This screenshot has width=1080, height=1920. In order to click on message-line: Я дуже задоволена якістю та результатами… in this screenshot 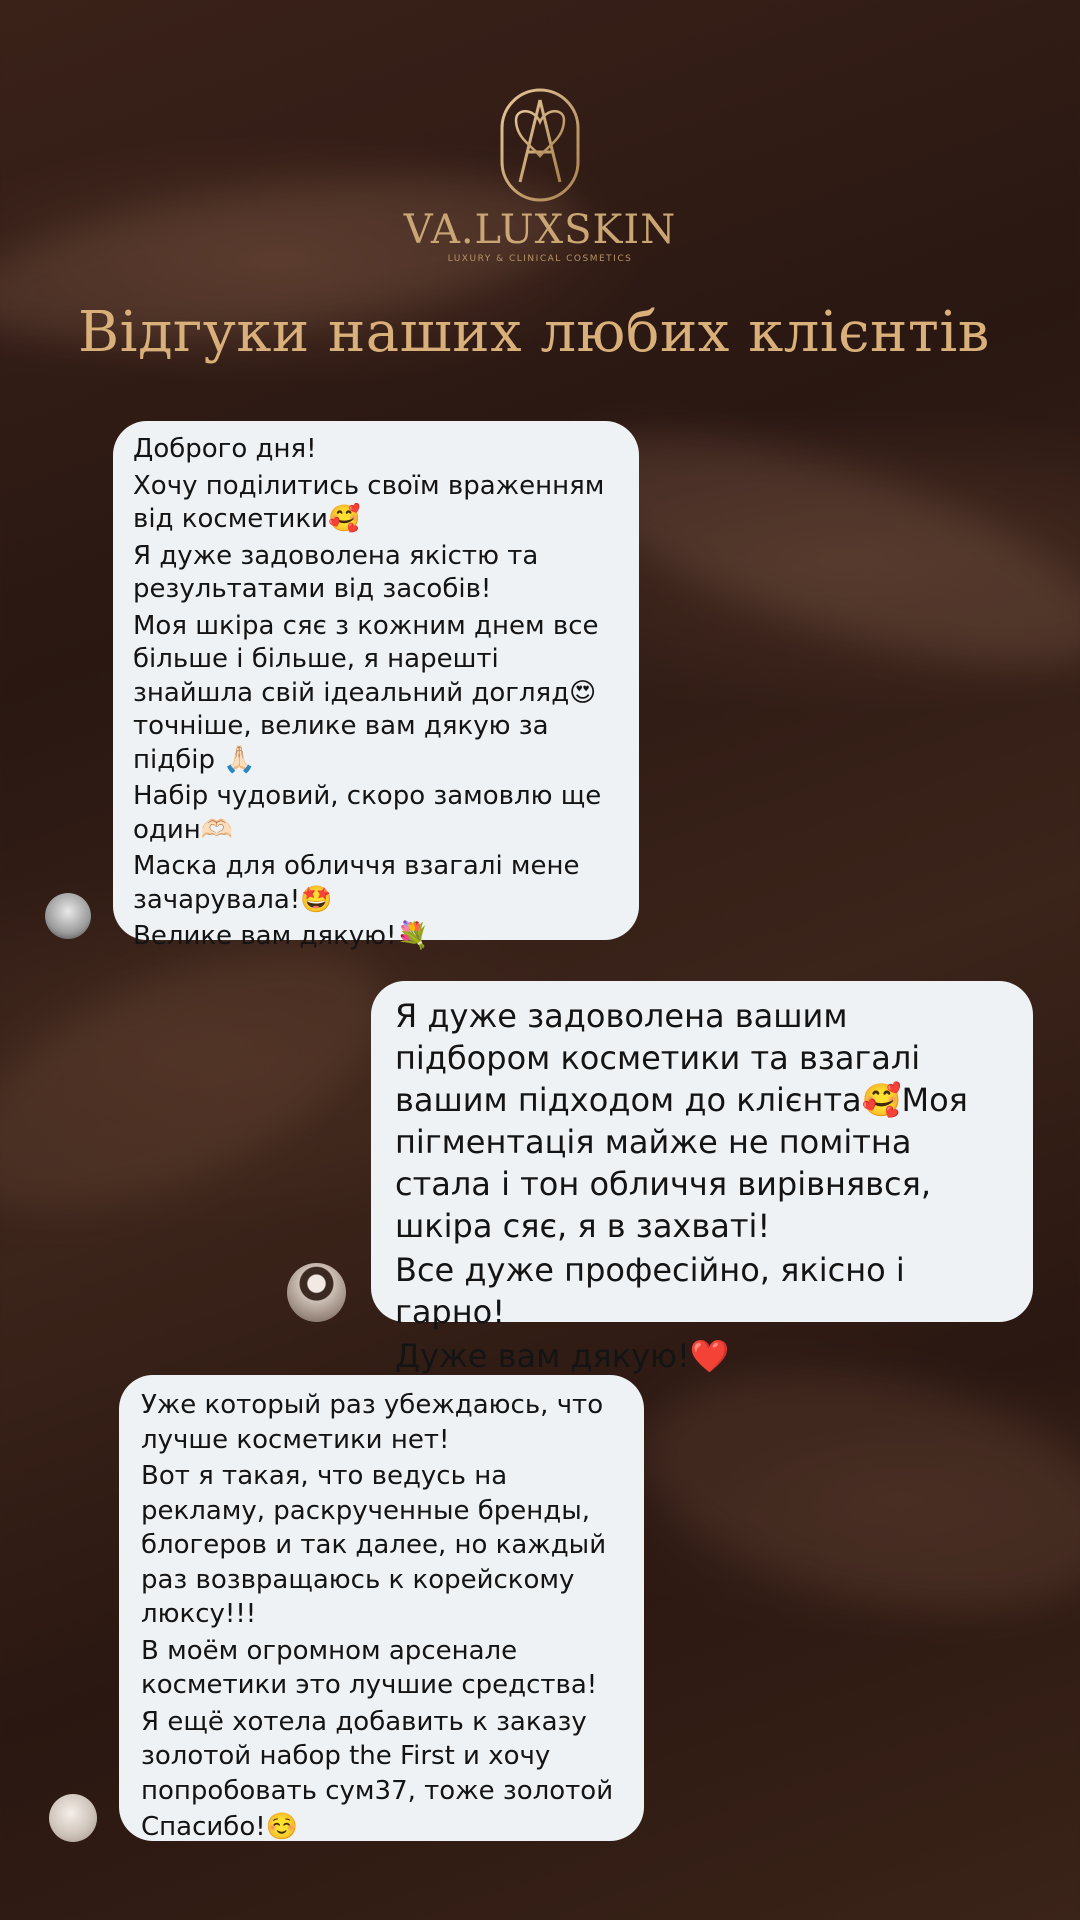, I will do `click(336, 572)`.